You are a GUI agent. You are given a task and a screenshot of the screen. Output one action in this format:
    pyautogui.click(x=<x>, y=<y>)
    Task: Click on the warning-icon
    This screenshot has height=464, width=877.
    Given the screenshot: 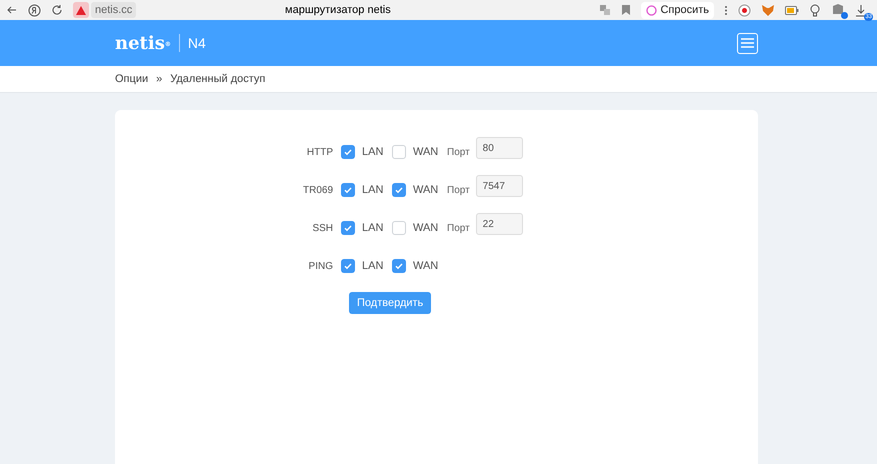 What is the action you would take?
    pyautogui.click(x=81, y=10)
    